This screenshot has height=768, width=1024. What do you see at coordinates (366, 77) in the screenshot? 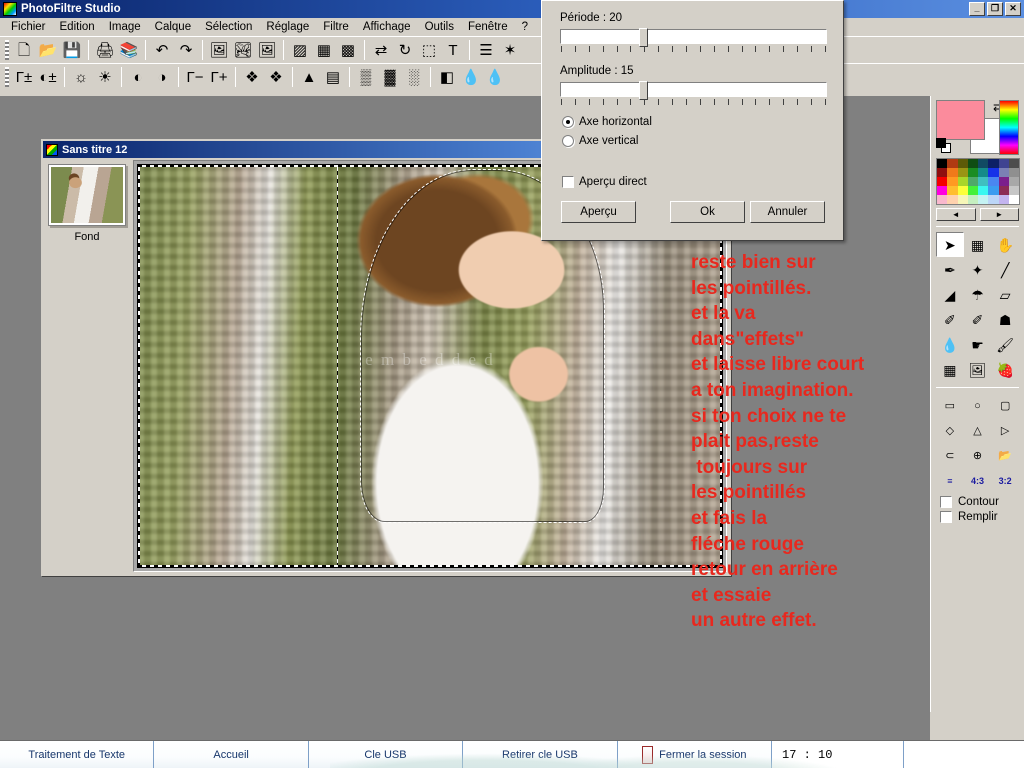
I see `grid-dark-icon: ▒` at bounding box center [366, 77].